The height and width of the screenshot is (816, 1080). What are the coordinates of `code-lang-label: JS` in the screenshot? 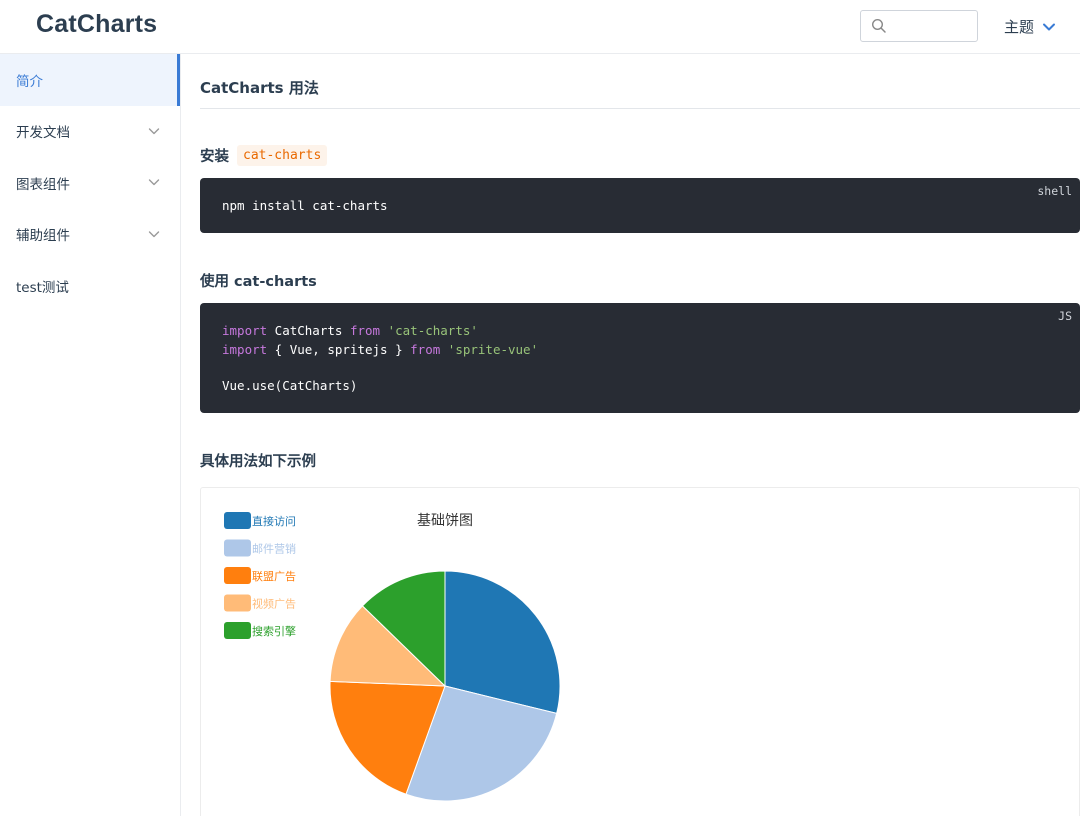 It's located at (1065, 316).